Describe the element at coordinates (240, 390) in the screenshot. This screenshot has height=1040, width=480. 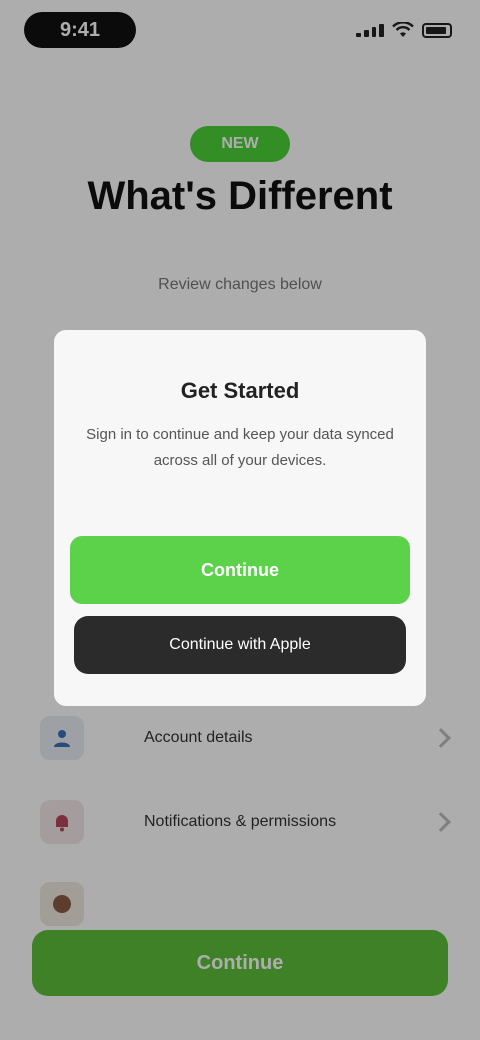
I see `dialog-title: Get Started` at that location.